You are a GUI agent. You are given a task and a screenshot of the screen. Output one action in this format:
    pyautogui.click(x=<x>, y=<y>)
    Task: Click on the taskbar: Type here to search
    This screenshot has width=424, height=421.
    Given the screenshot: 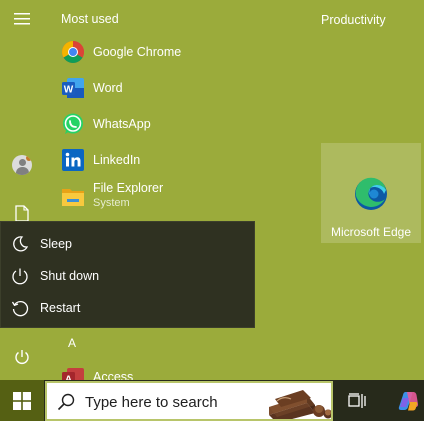 What is the action you would take?
    pyautogui.click(x=212, y=400)
    